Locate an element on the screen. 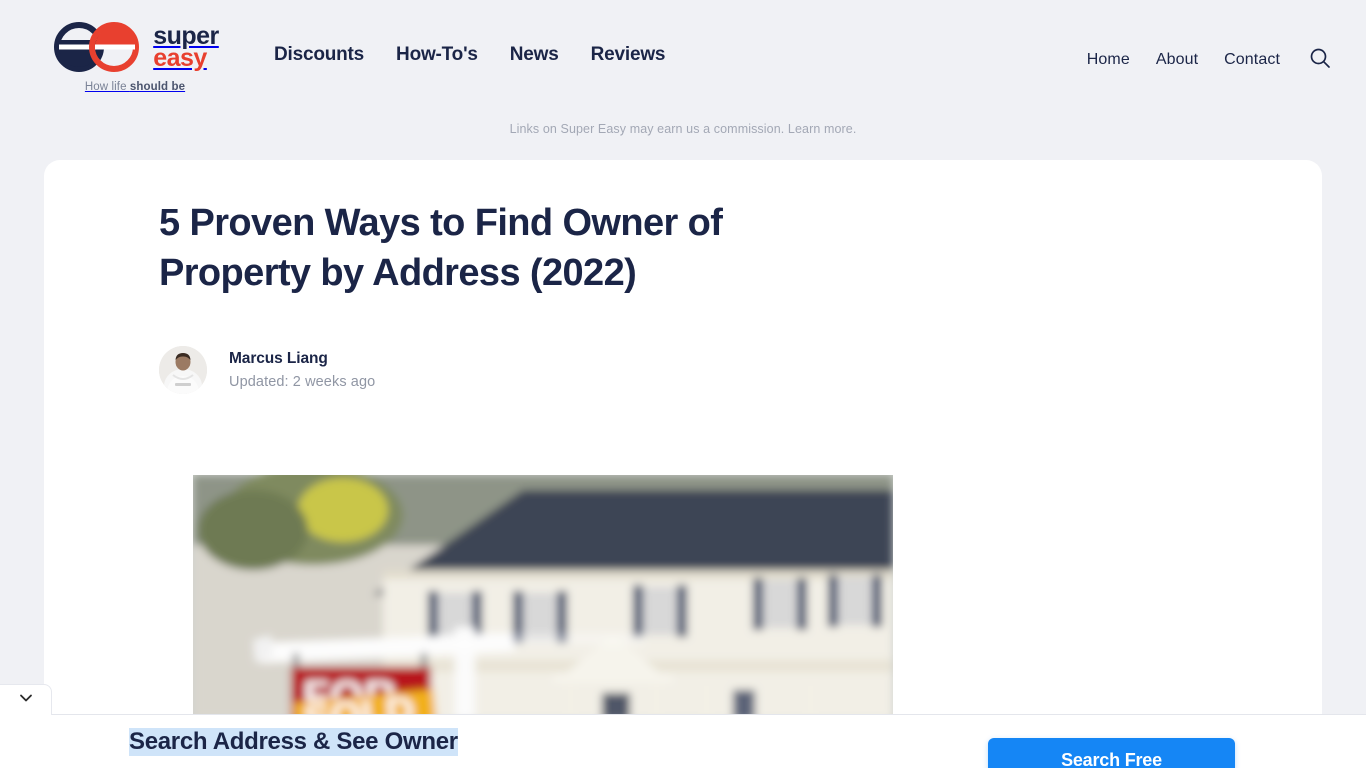  brand-tagline: How life should be is located at coordinates (135, 87).